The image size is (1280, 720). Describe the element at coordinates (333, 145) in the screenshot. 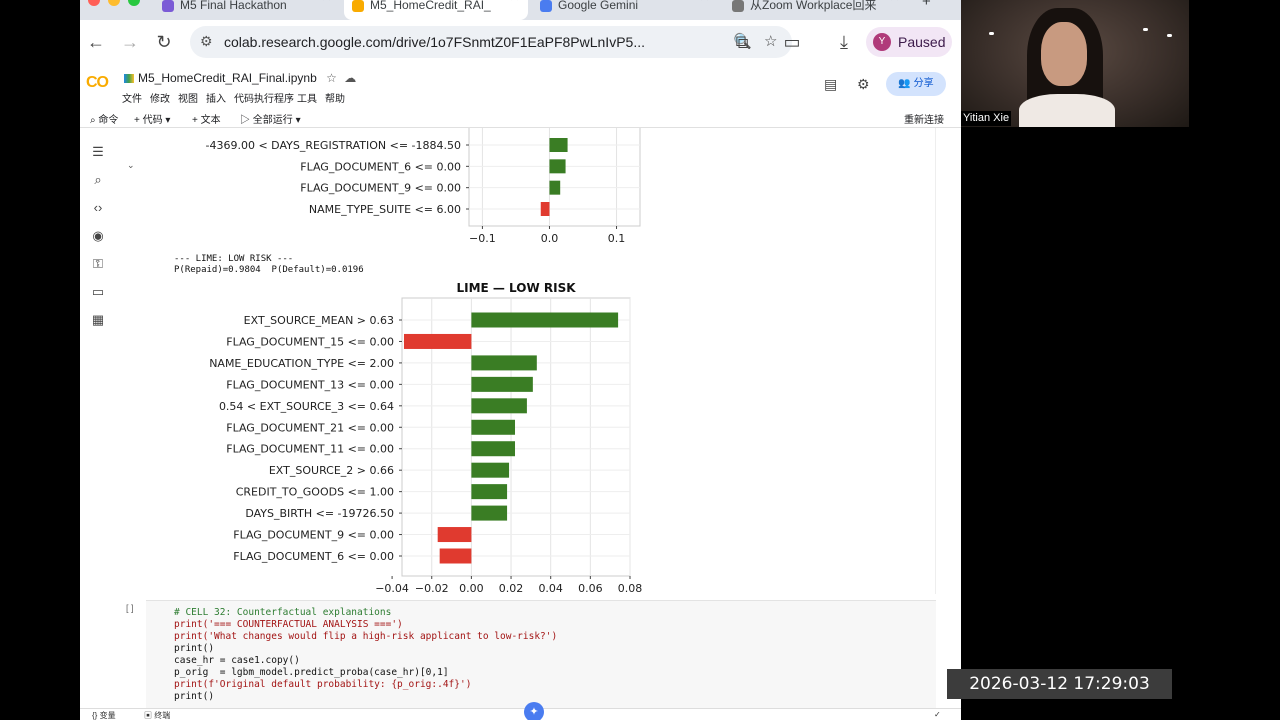

I see `category-label: -4369.00 < DAYS_REGISTRATION <= -1884.50` at that location.